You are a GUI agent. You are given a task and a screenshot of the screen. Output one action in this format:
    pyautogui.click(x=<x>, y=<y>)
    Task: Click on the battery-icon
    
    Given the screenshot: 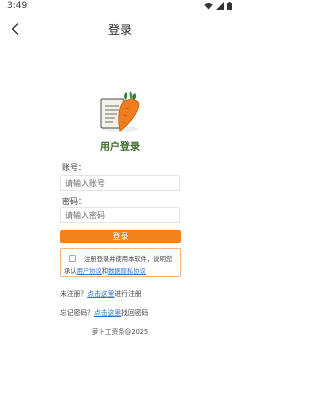 What is the action you would take?
    pyautogui.click(x=229, y=6)
    